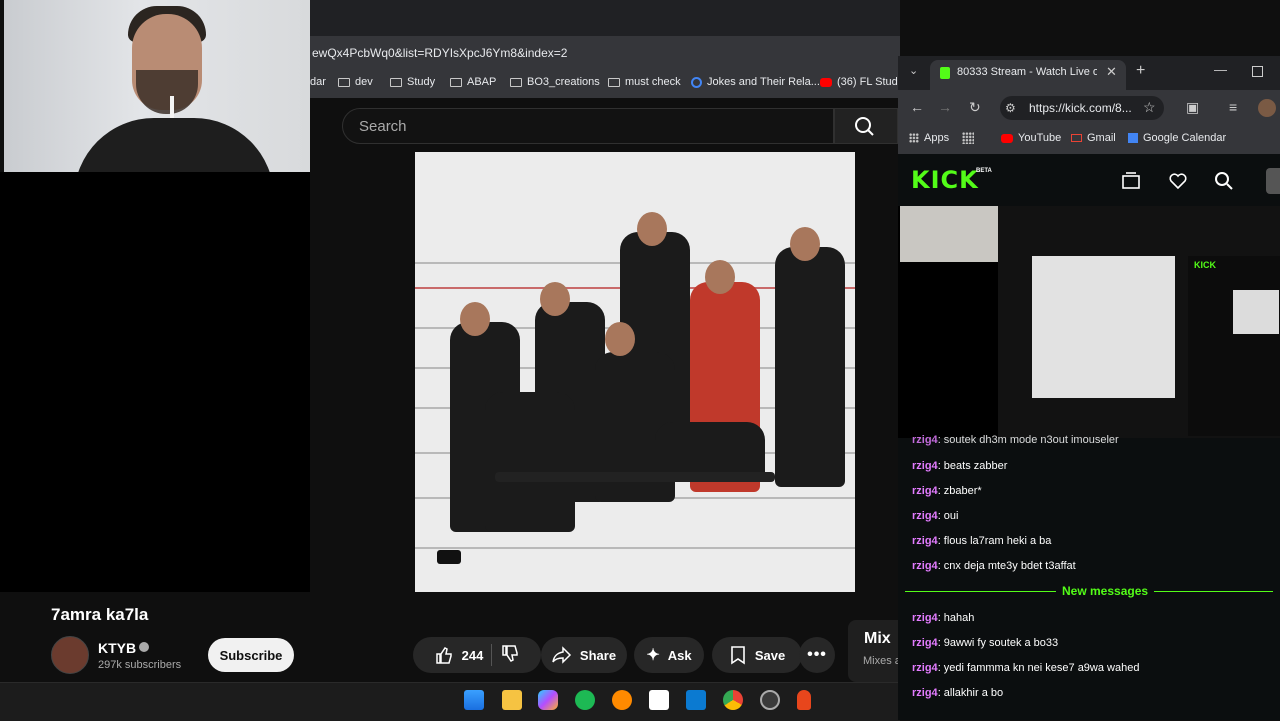 Image resolution: width=1280 pixels, height=721 pixels. Describe the element at coordinates (949, 234) in the screenshot. I see `stream-webcam` at that location.